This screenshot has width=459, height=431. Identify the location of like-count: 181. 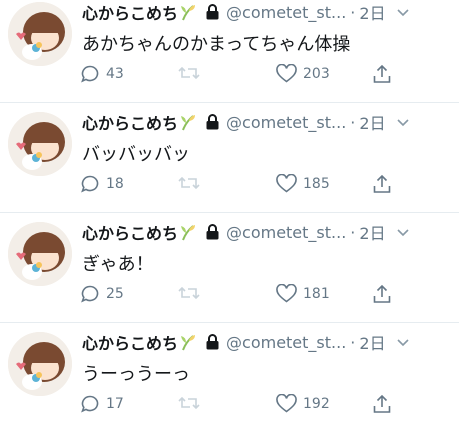
(316, 293).